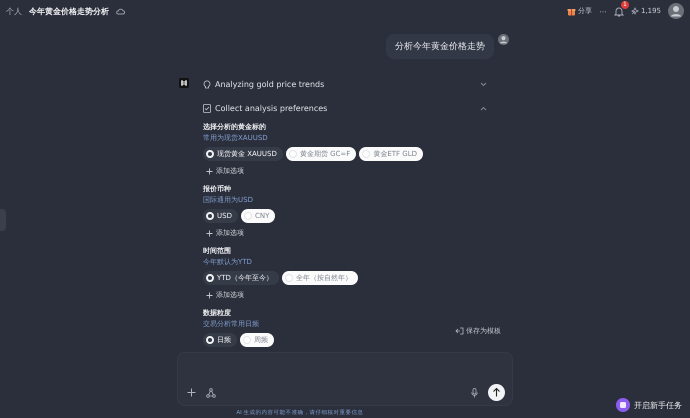 The width and height of the screenshot is (690, 418). I want to click on conversation-title: 今年黄金价格走势分析, so click(69, 11).